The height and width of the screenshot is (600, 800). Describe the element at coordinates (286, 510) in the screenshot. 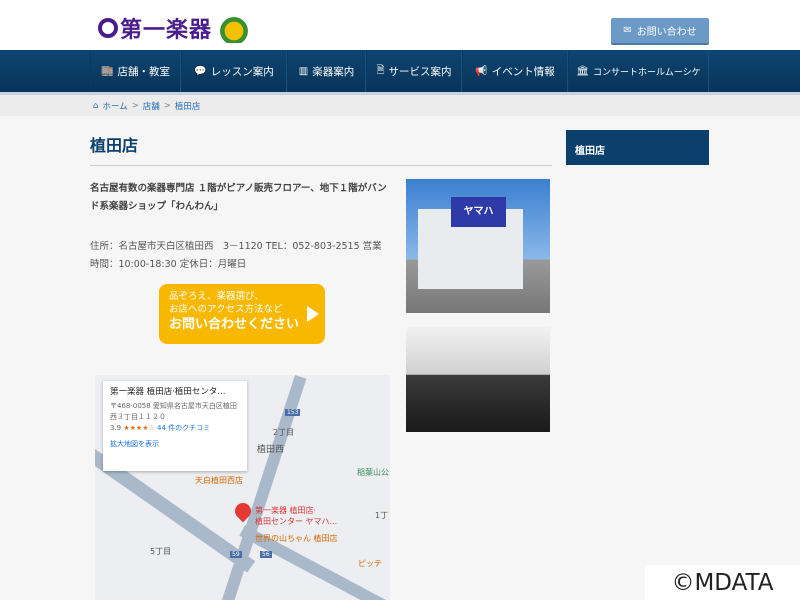

I see `pin-label-line: 第一楽器 植田店·` at that location.